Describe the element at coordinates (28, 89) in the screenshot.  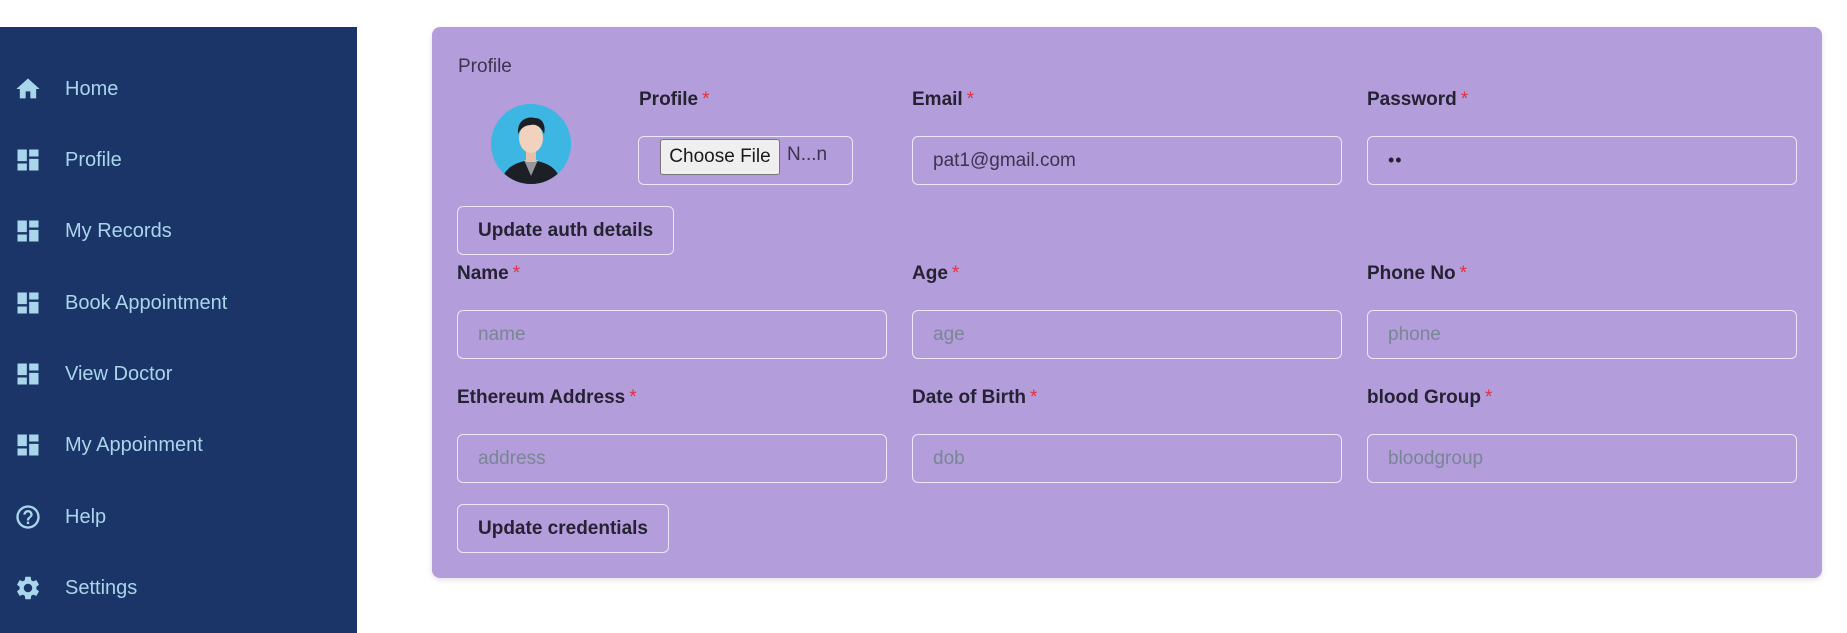
I see `home-icon` at that location.